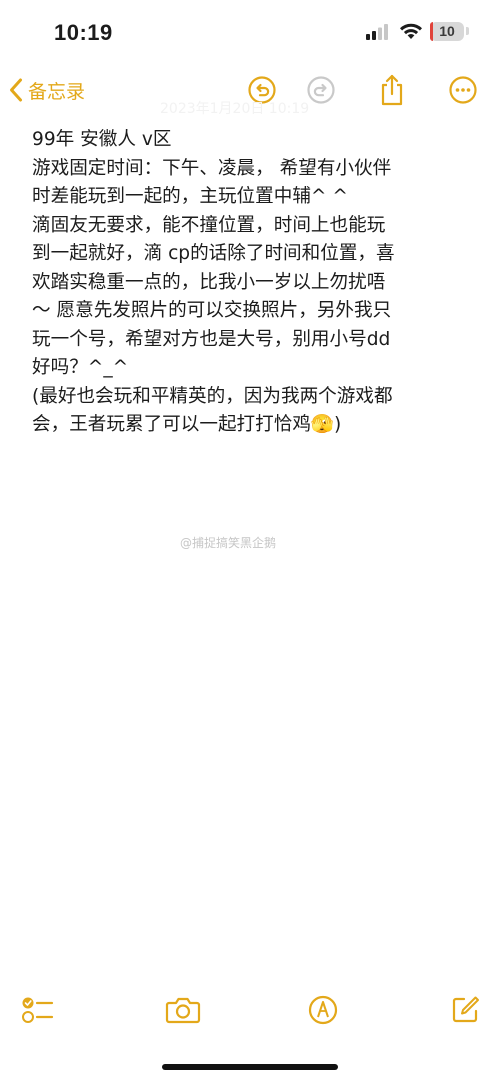 The image size is (500, 1082). Describe the element at coordinates (212, 310) in the screenshot. I see `note-line: ～ 愿意先发照片的可以交换照片，另外我只` at that location.